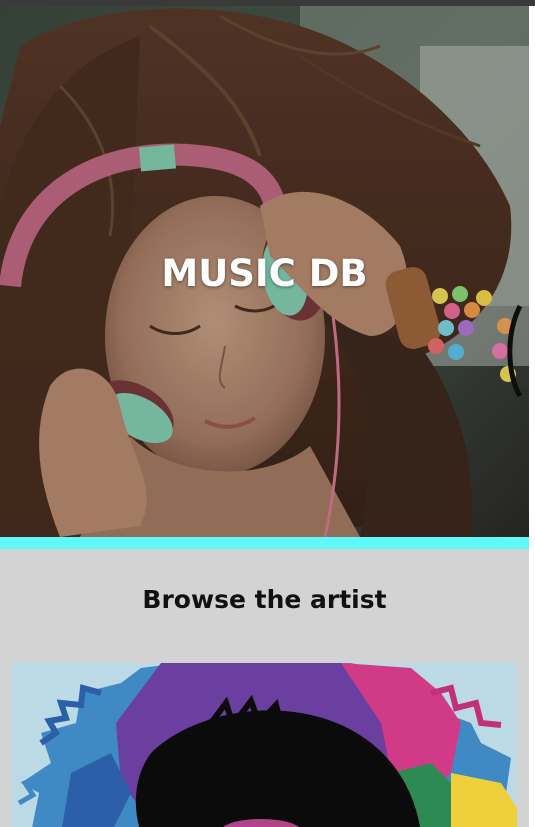  I want to click on site-title: MUSIC DB, so click(264, 273).